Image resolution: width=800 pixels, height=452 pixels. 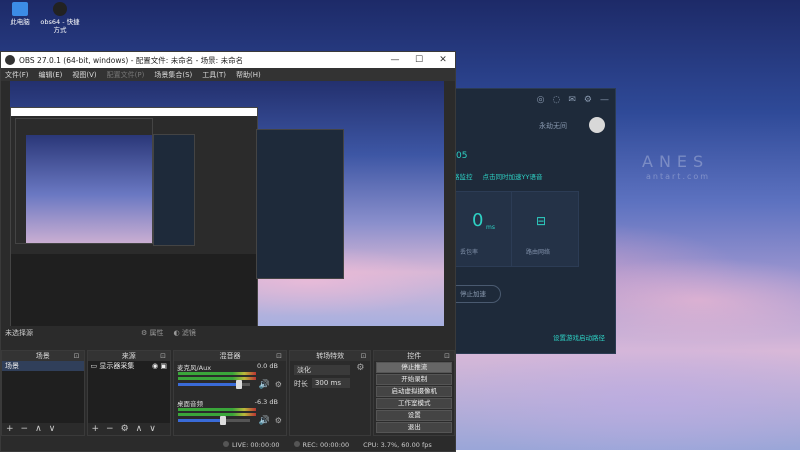 What do you see at coordinates (125, 429) in the screenshot?
I see `settings-icon: ⚙` at bounding box center [125, 429].